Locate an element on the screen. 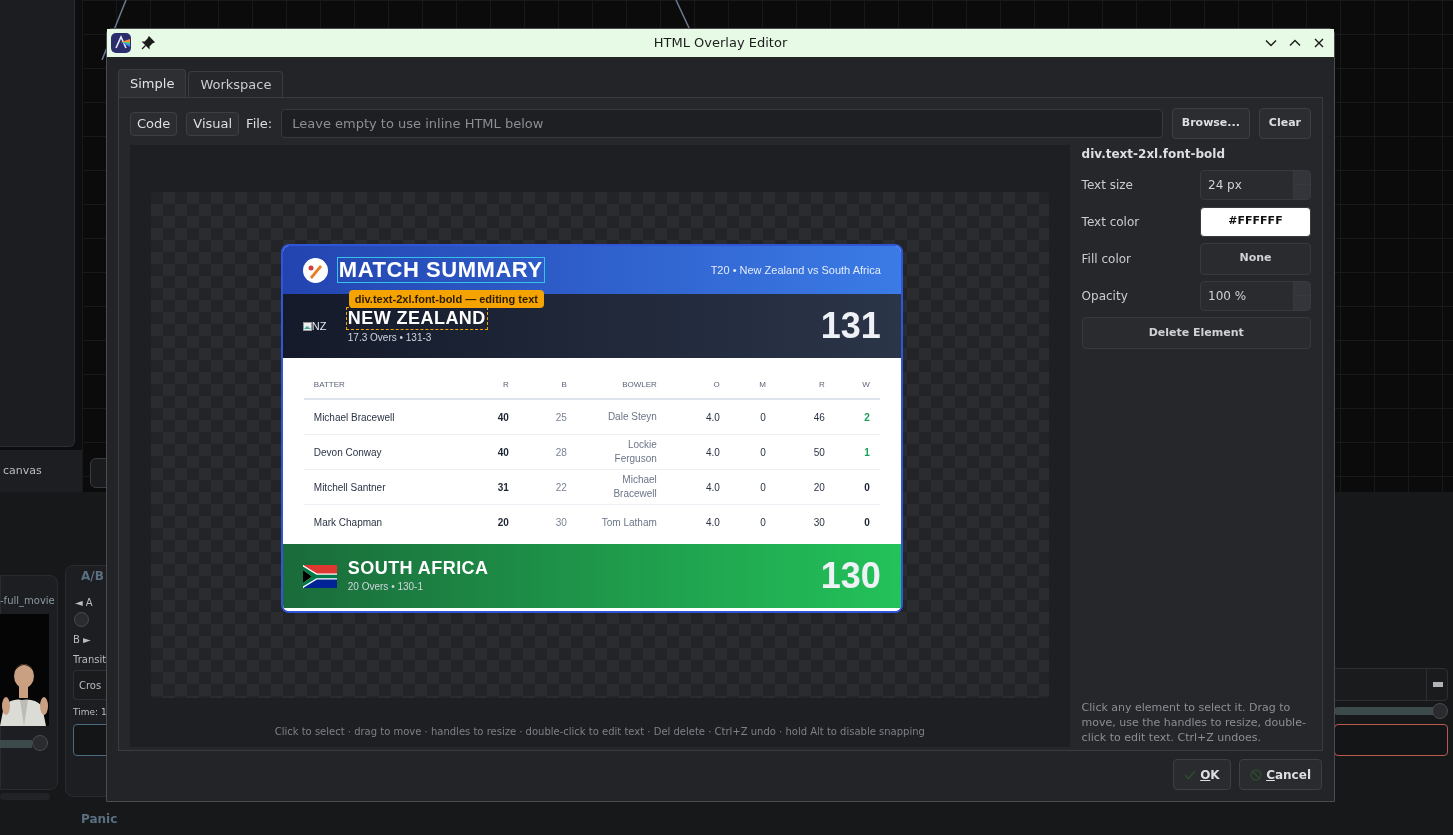  panel-title: A/B is located at coordinates (92, 576).